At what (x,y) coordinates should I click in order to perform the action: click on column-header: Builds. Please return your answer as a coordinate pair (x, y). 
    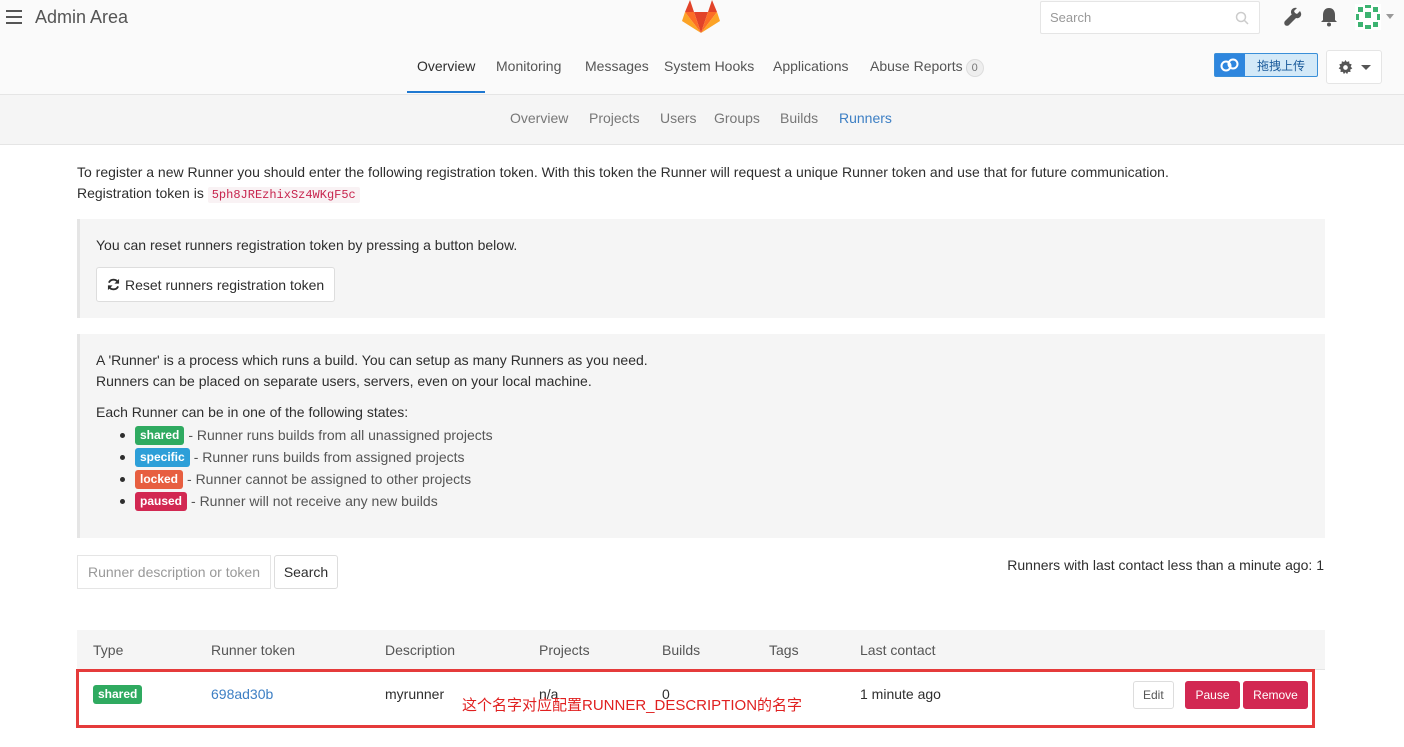
    Looking at the image, I should click on (681, 650).